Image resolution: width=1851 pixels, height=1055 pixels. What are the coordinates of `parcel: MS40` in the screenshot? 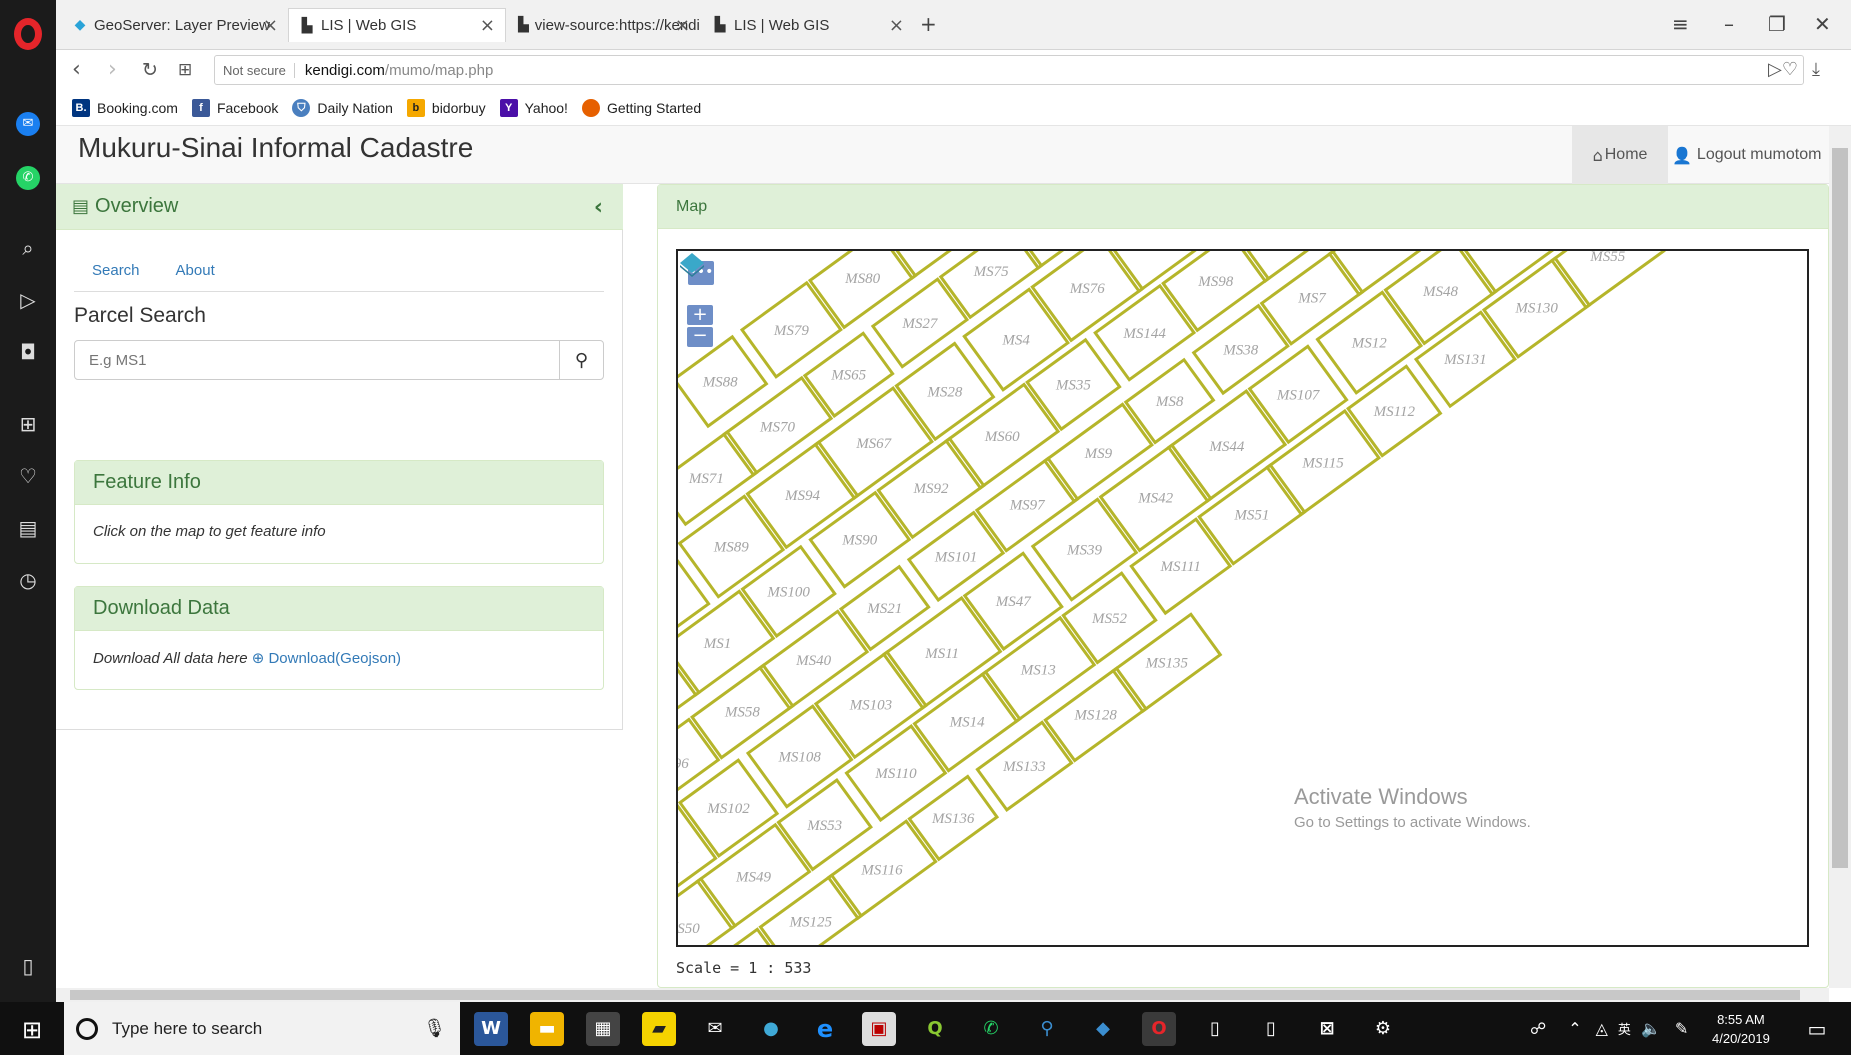 It's located at (814, 660).